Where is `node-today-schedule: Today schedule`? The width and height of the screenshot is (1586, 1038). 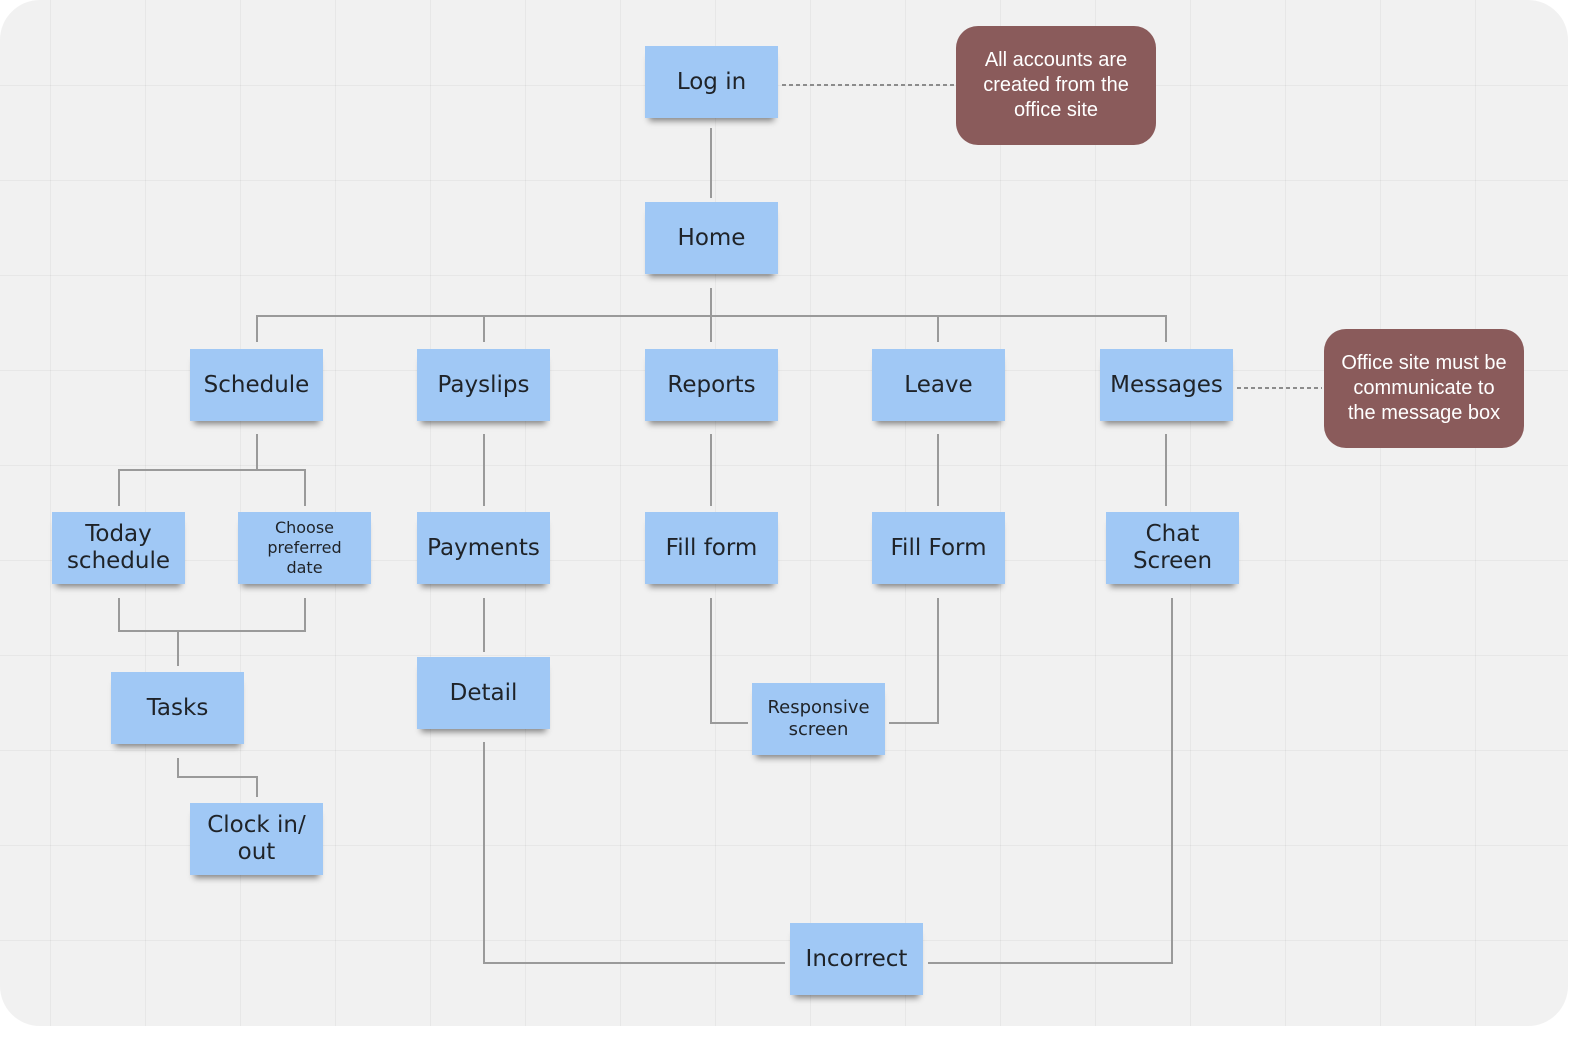
node-today-schedule: Today schedule is located at coordinates (118, 548).